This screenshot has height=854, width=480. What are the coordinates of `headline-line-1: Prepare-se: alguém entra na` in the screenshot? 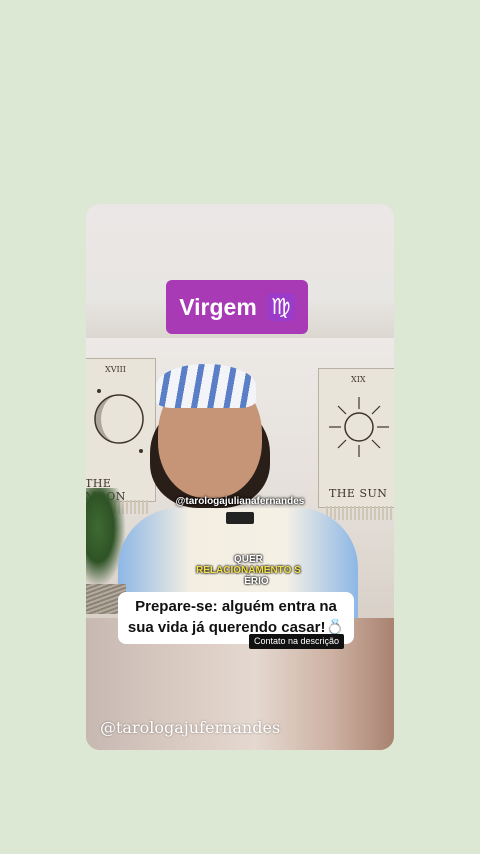 It's located at (236, 606).